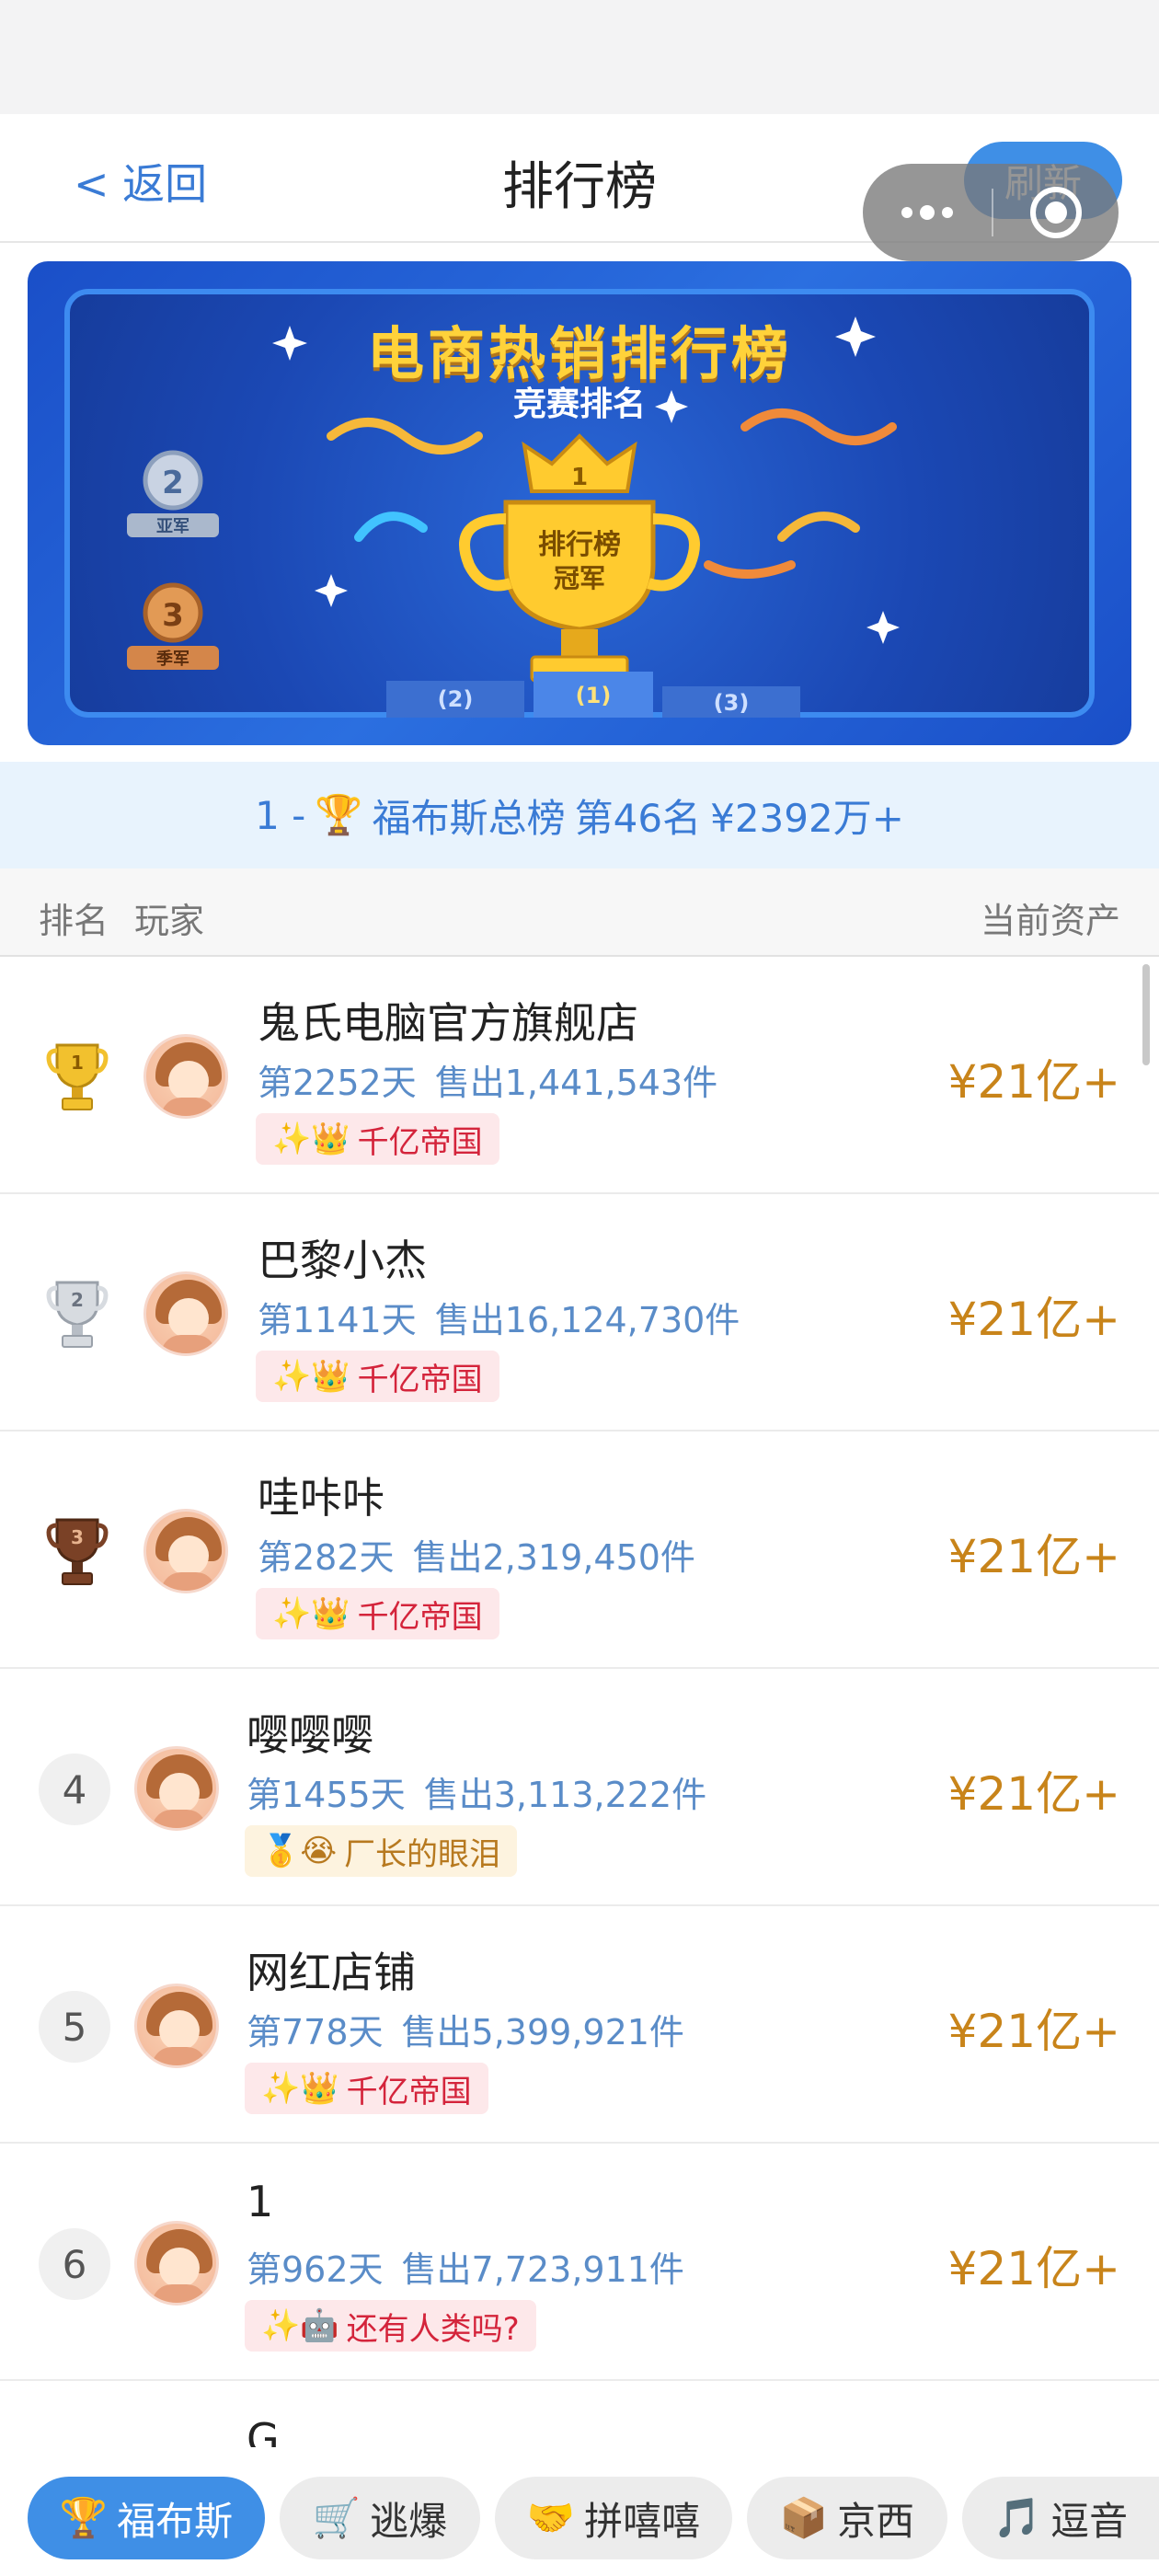  Describe the element at coordinates (579, 57) in the screenshot. I see `status-bar` at that location.